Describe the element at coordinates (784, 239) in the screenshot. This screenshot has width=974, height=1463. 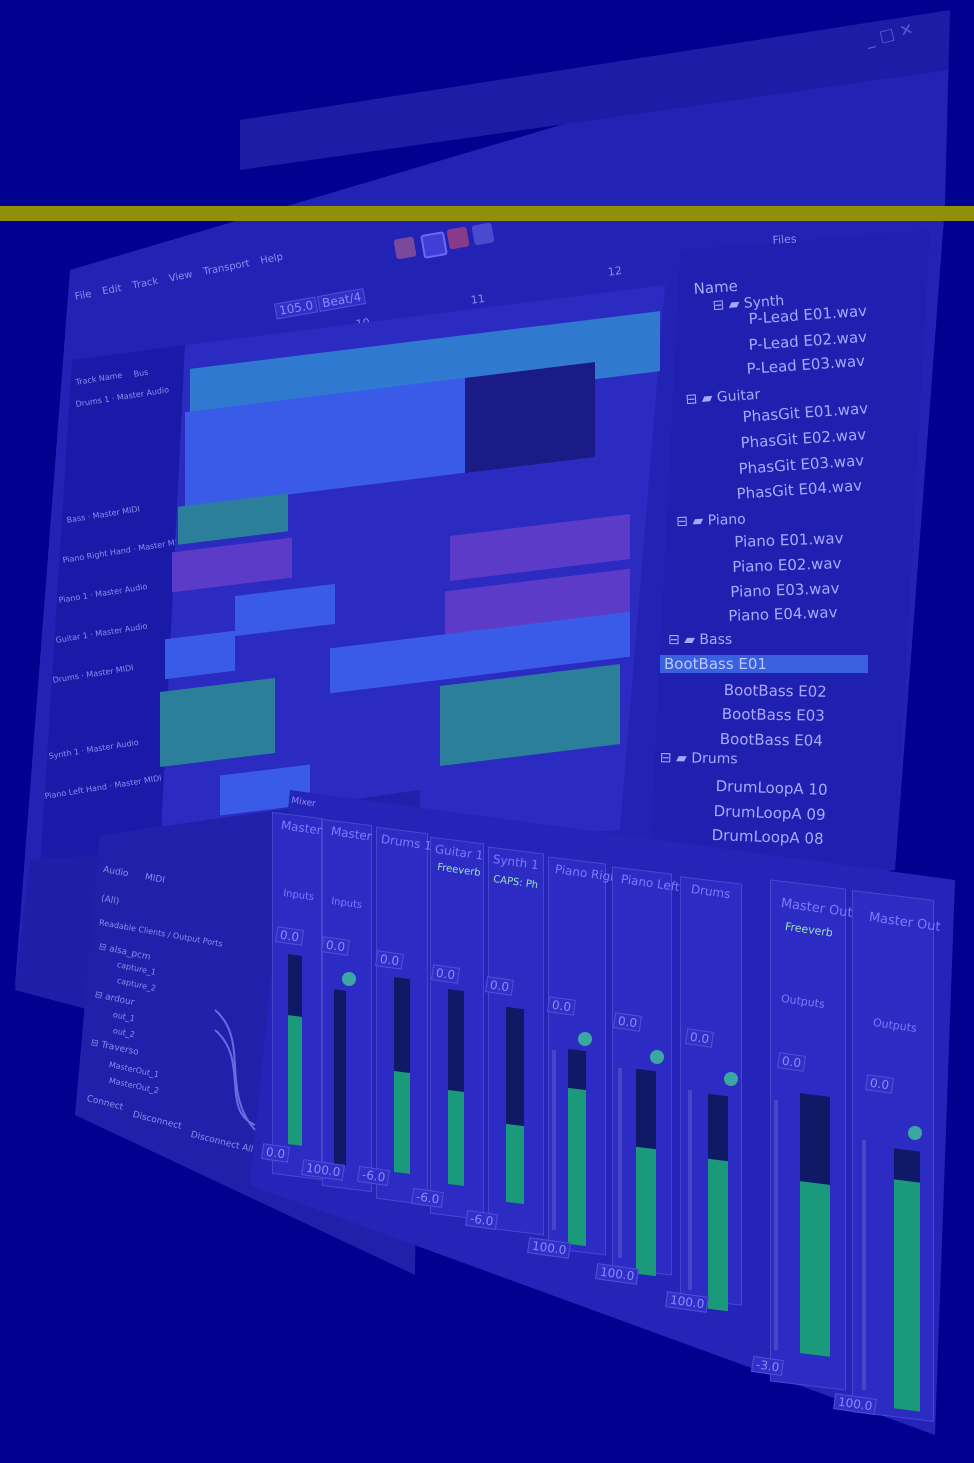
I see `files-title: Files` at that location.